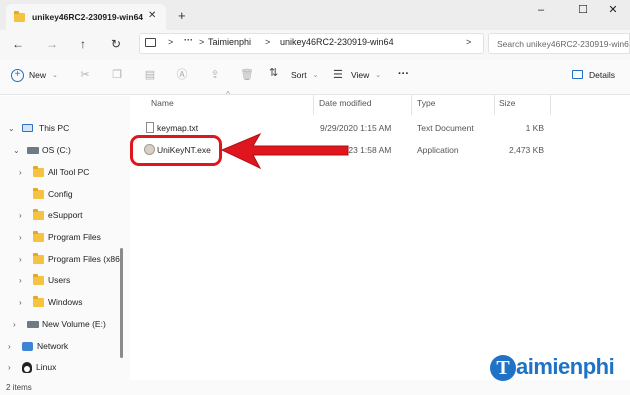  What do you see at coordinates (438, 150) in the screenshot?
I see `file-type: Application` at bounding box center [438, 150].